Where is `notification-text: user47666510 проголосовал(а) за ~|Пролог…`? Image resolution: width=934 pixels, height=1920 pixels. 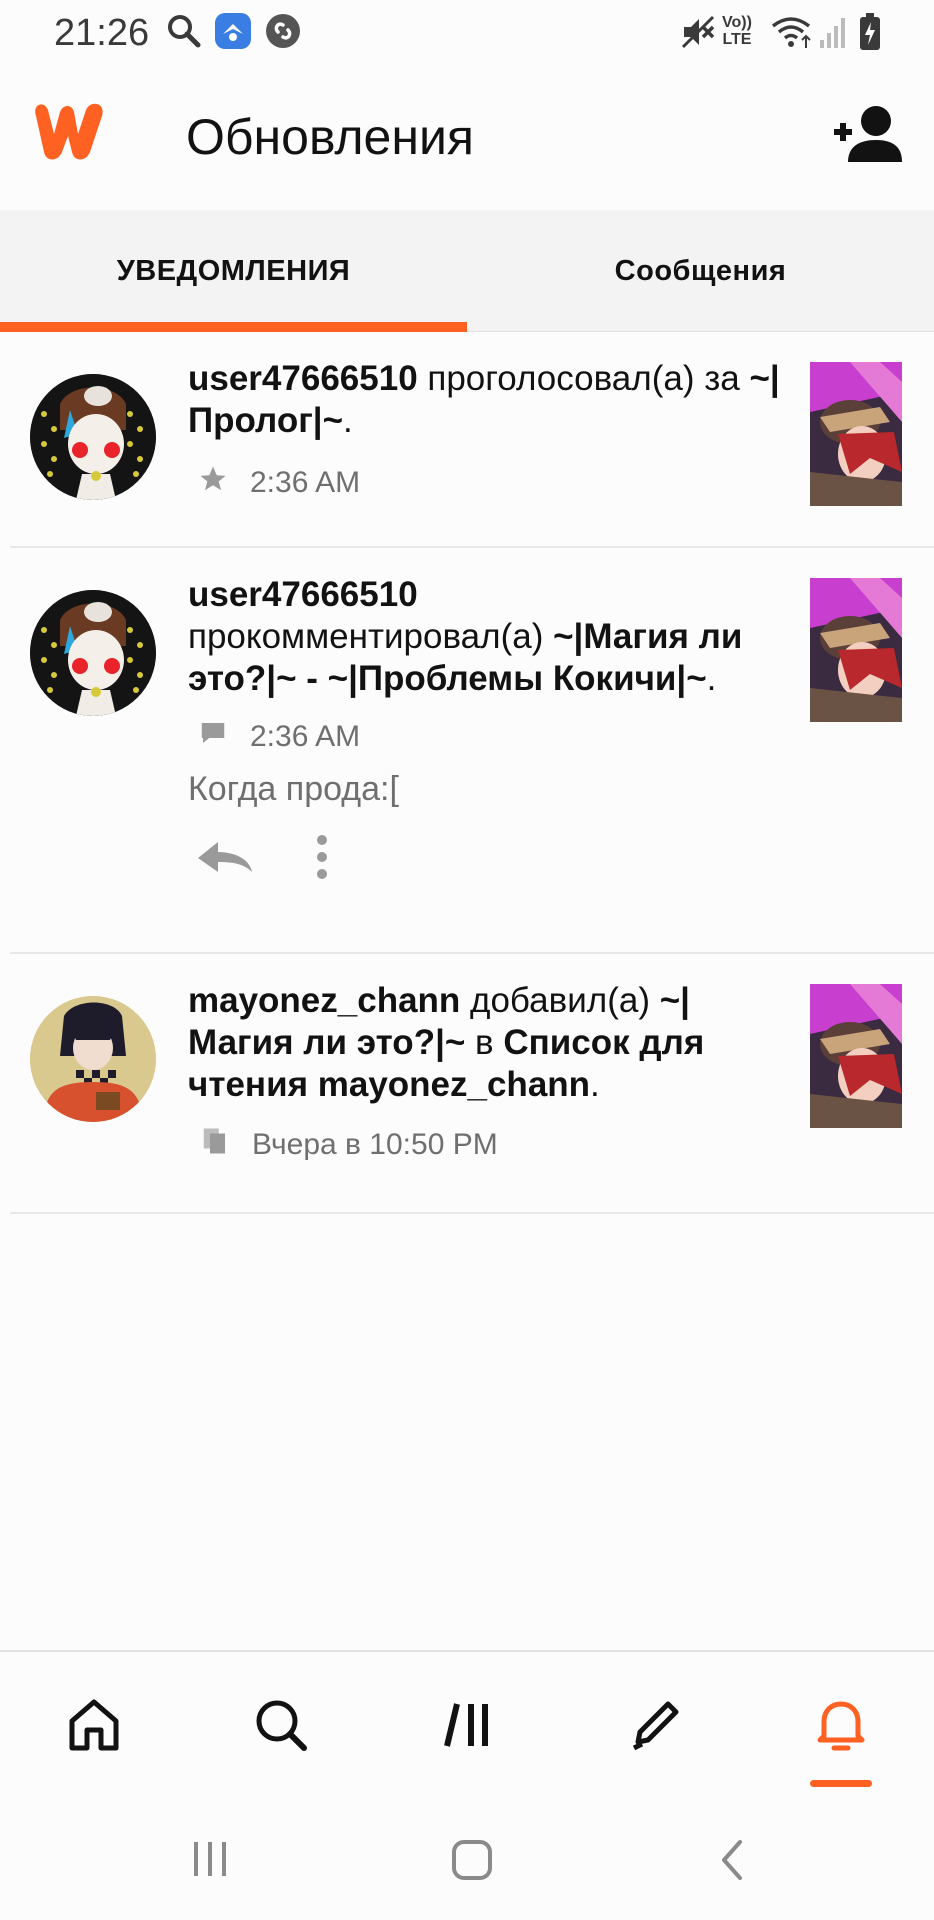 notification-text: user47666510 проголосовал(а) за ~|Пролог… is located at coordinates (488, 400).